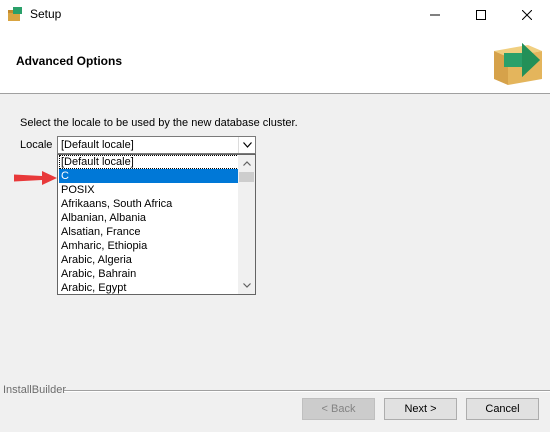 This screenshot has width=550, height=432. Describe the element at coordinates (149, 232) in the screenshot. I see `list-item: Alsatian, France` at that location.